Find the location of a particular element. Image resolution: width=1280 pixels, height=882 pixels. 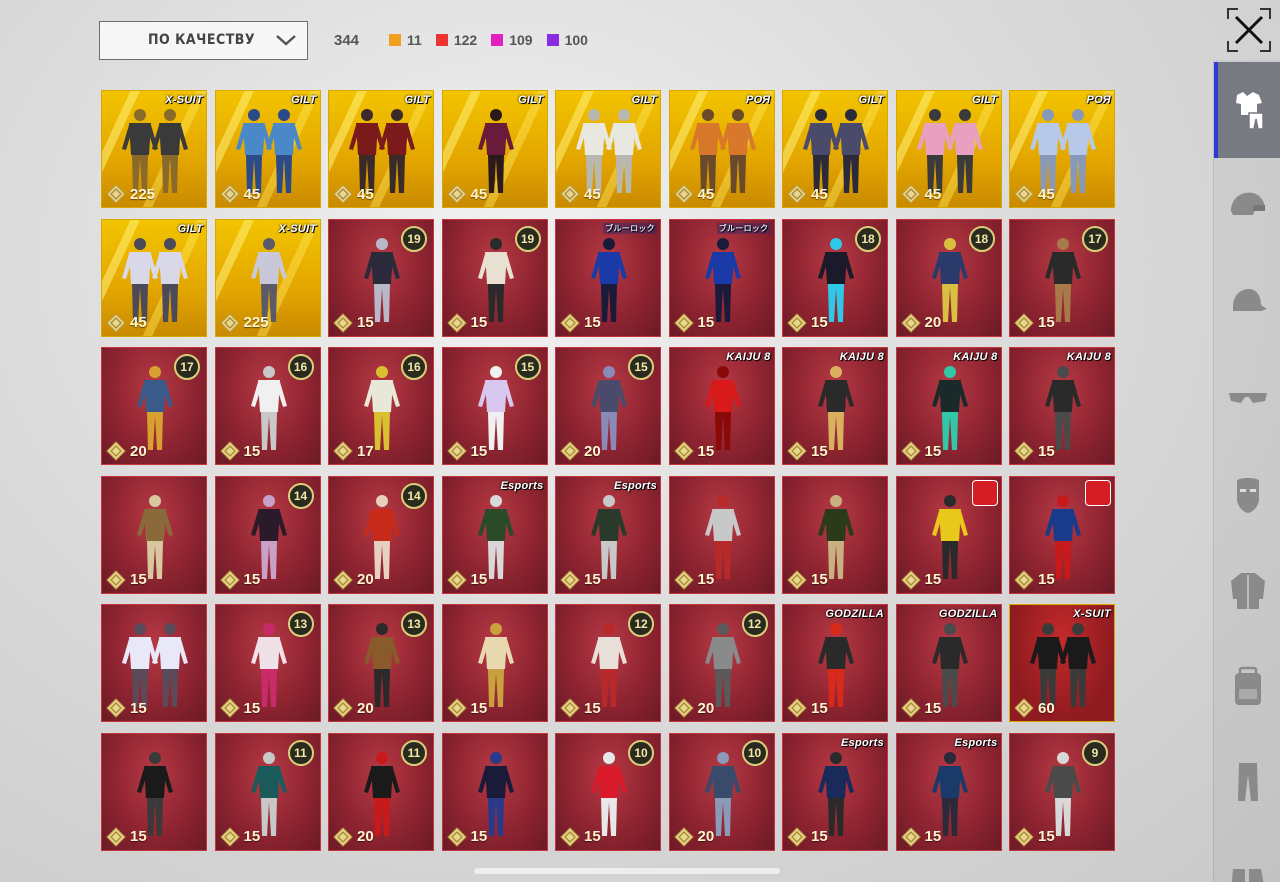

category-pants is located at coordinates (1247, 782).